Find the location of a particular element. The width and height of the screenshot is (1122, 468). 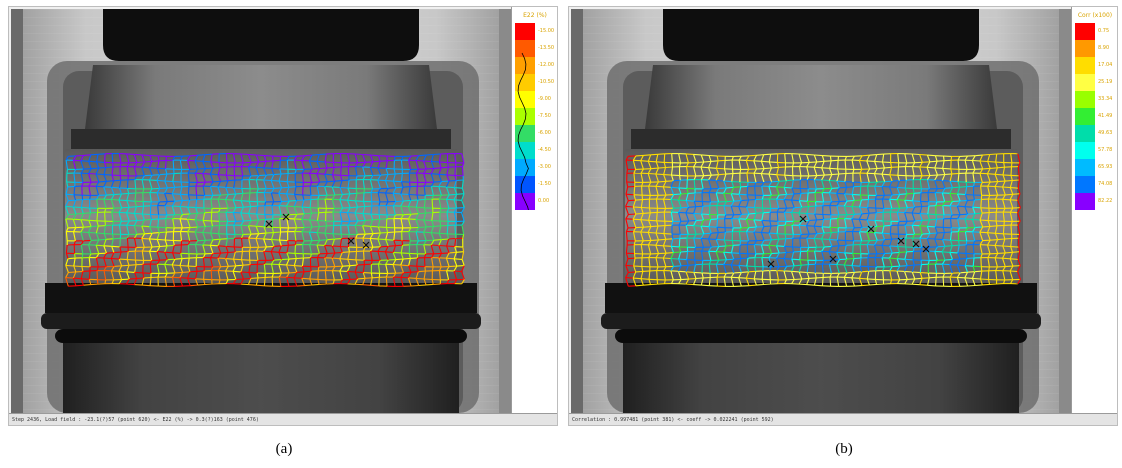

colorbar-label: -4.50 is located at coordinates (544, 150).